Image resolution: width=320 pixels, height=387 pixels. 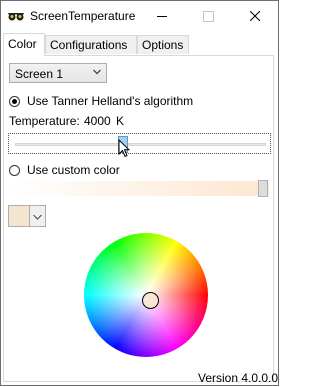 I want to click on tab-color: Color, so click(x=24, y=44).